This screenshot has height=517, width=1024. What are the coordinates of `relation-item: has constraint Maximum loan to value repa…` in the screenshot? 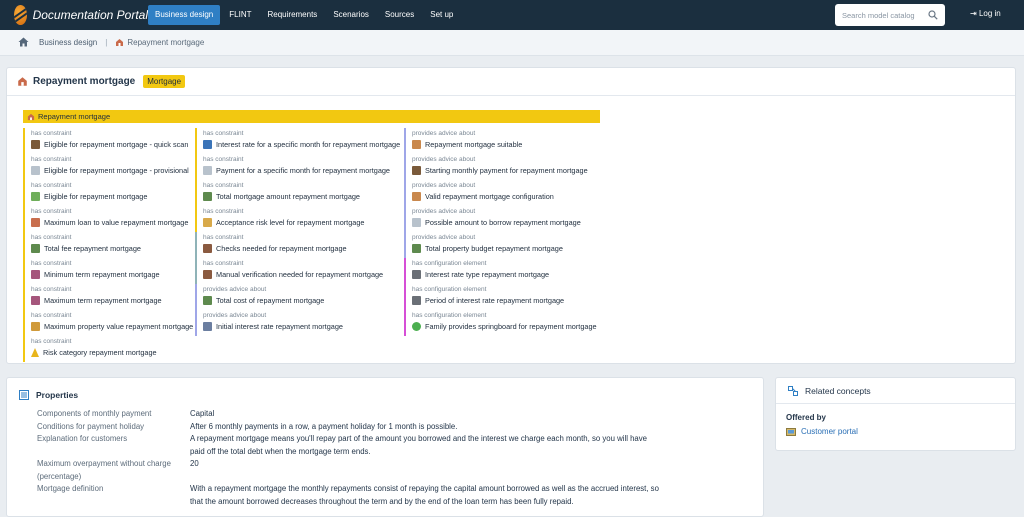 It's located at (109, 219).